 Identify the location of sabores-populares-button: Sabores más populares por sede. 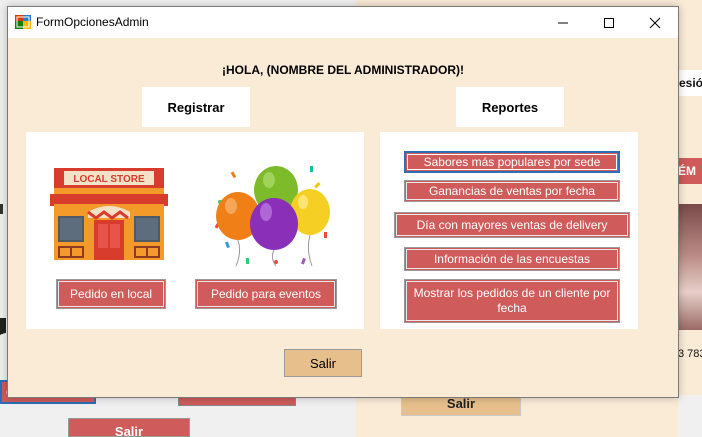
(512, 162).